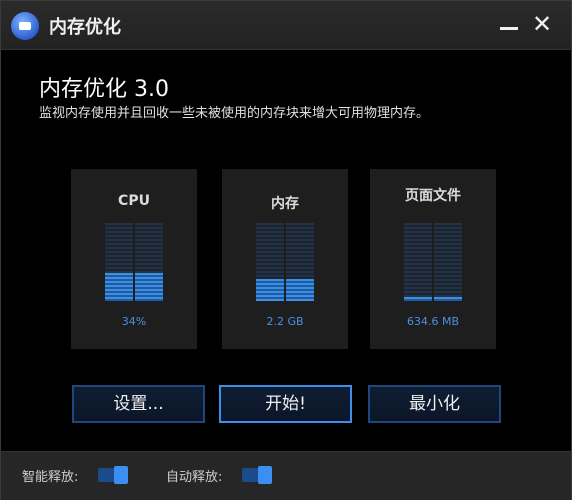 This screenshot has width=572, height=500. I want to click on footer-bar: 智能释放: 自动释放:, so click(286, 475).